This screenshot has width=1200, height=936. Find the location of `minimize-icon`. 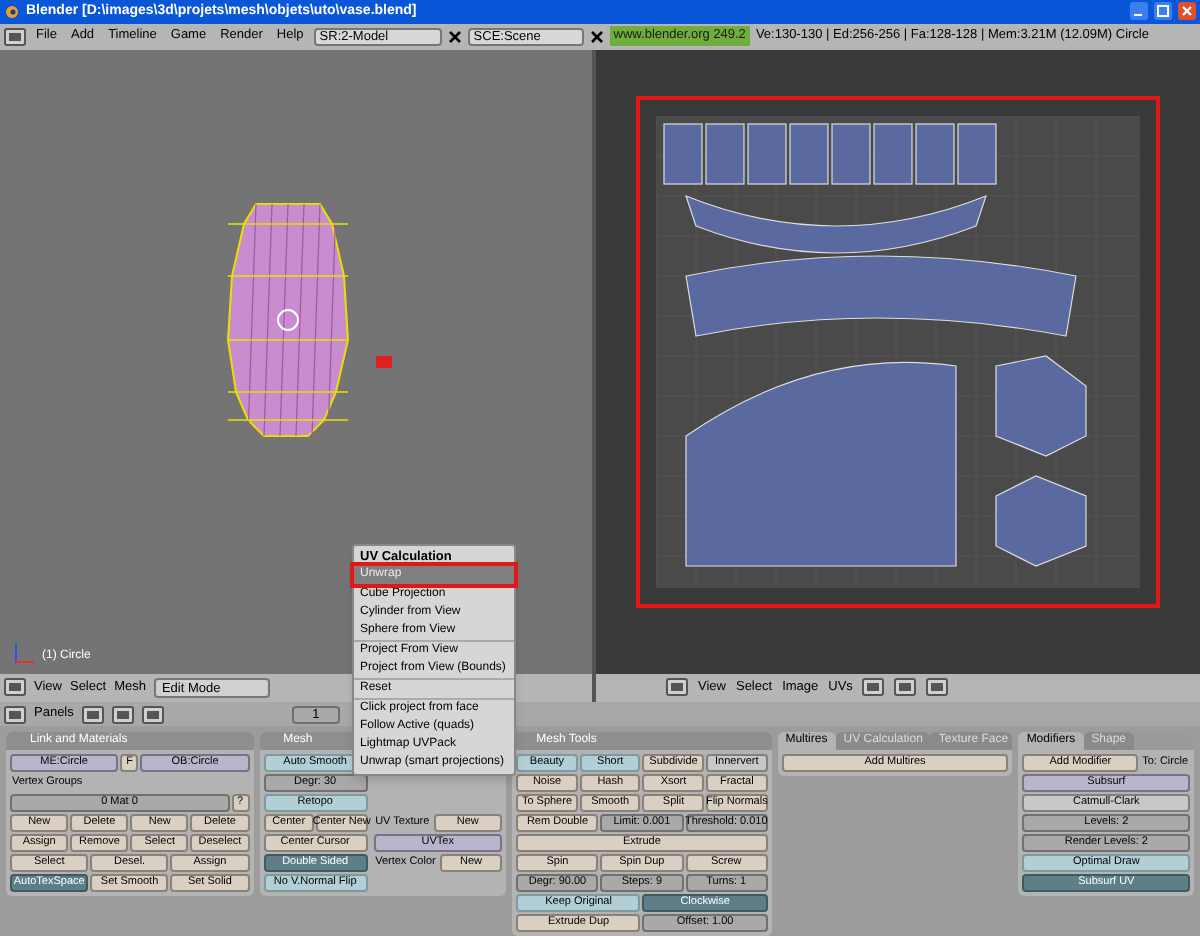

minimize-icon is located at coordinates (1139, 11).